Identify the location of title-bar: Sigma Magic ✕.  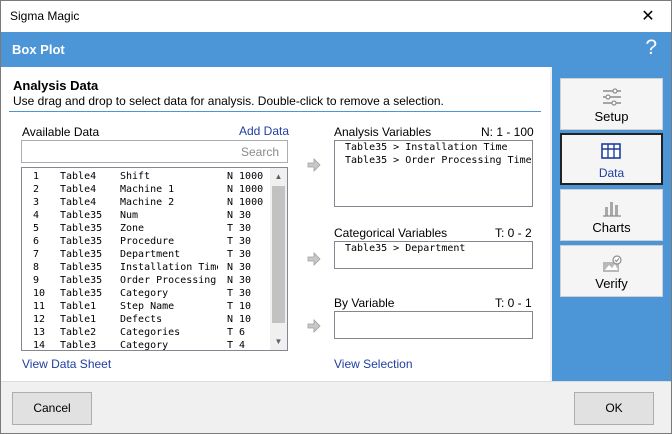
(336, 16).